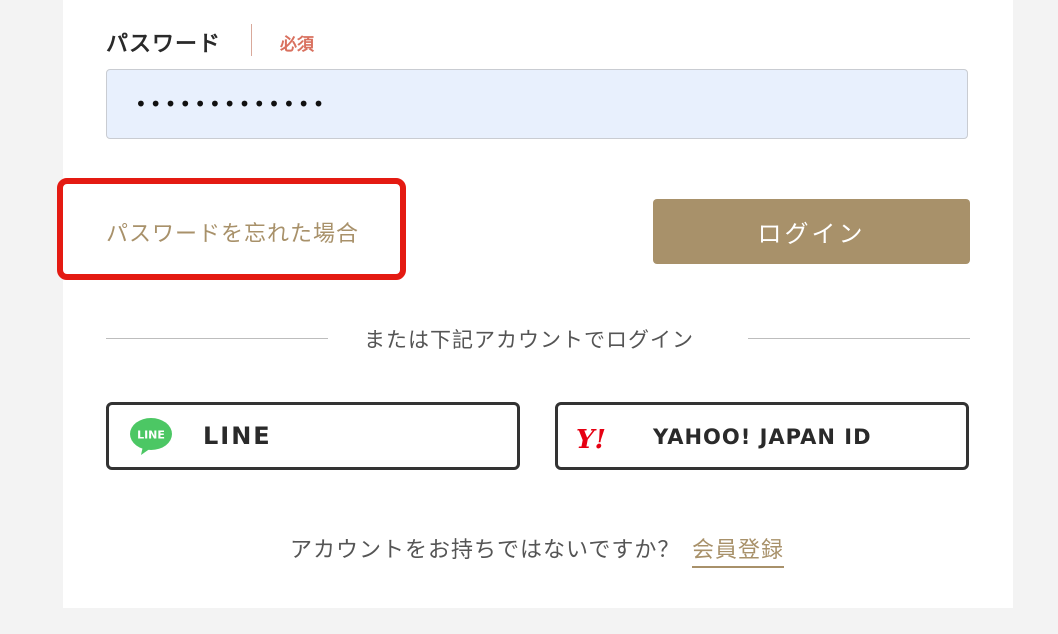  Describe the element at coordinates (313, 436) in the screenshot. I see `line-login-button: LINE LINE` at that location.